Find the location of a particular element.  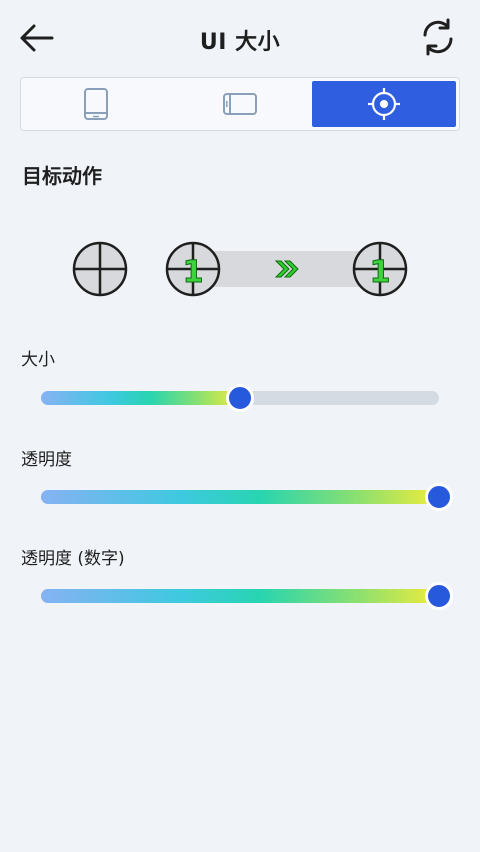

app-header: UI 大小 is located at coordinates (240, 38).